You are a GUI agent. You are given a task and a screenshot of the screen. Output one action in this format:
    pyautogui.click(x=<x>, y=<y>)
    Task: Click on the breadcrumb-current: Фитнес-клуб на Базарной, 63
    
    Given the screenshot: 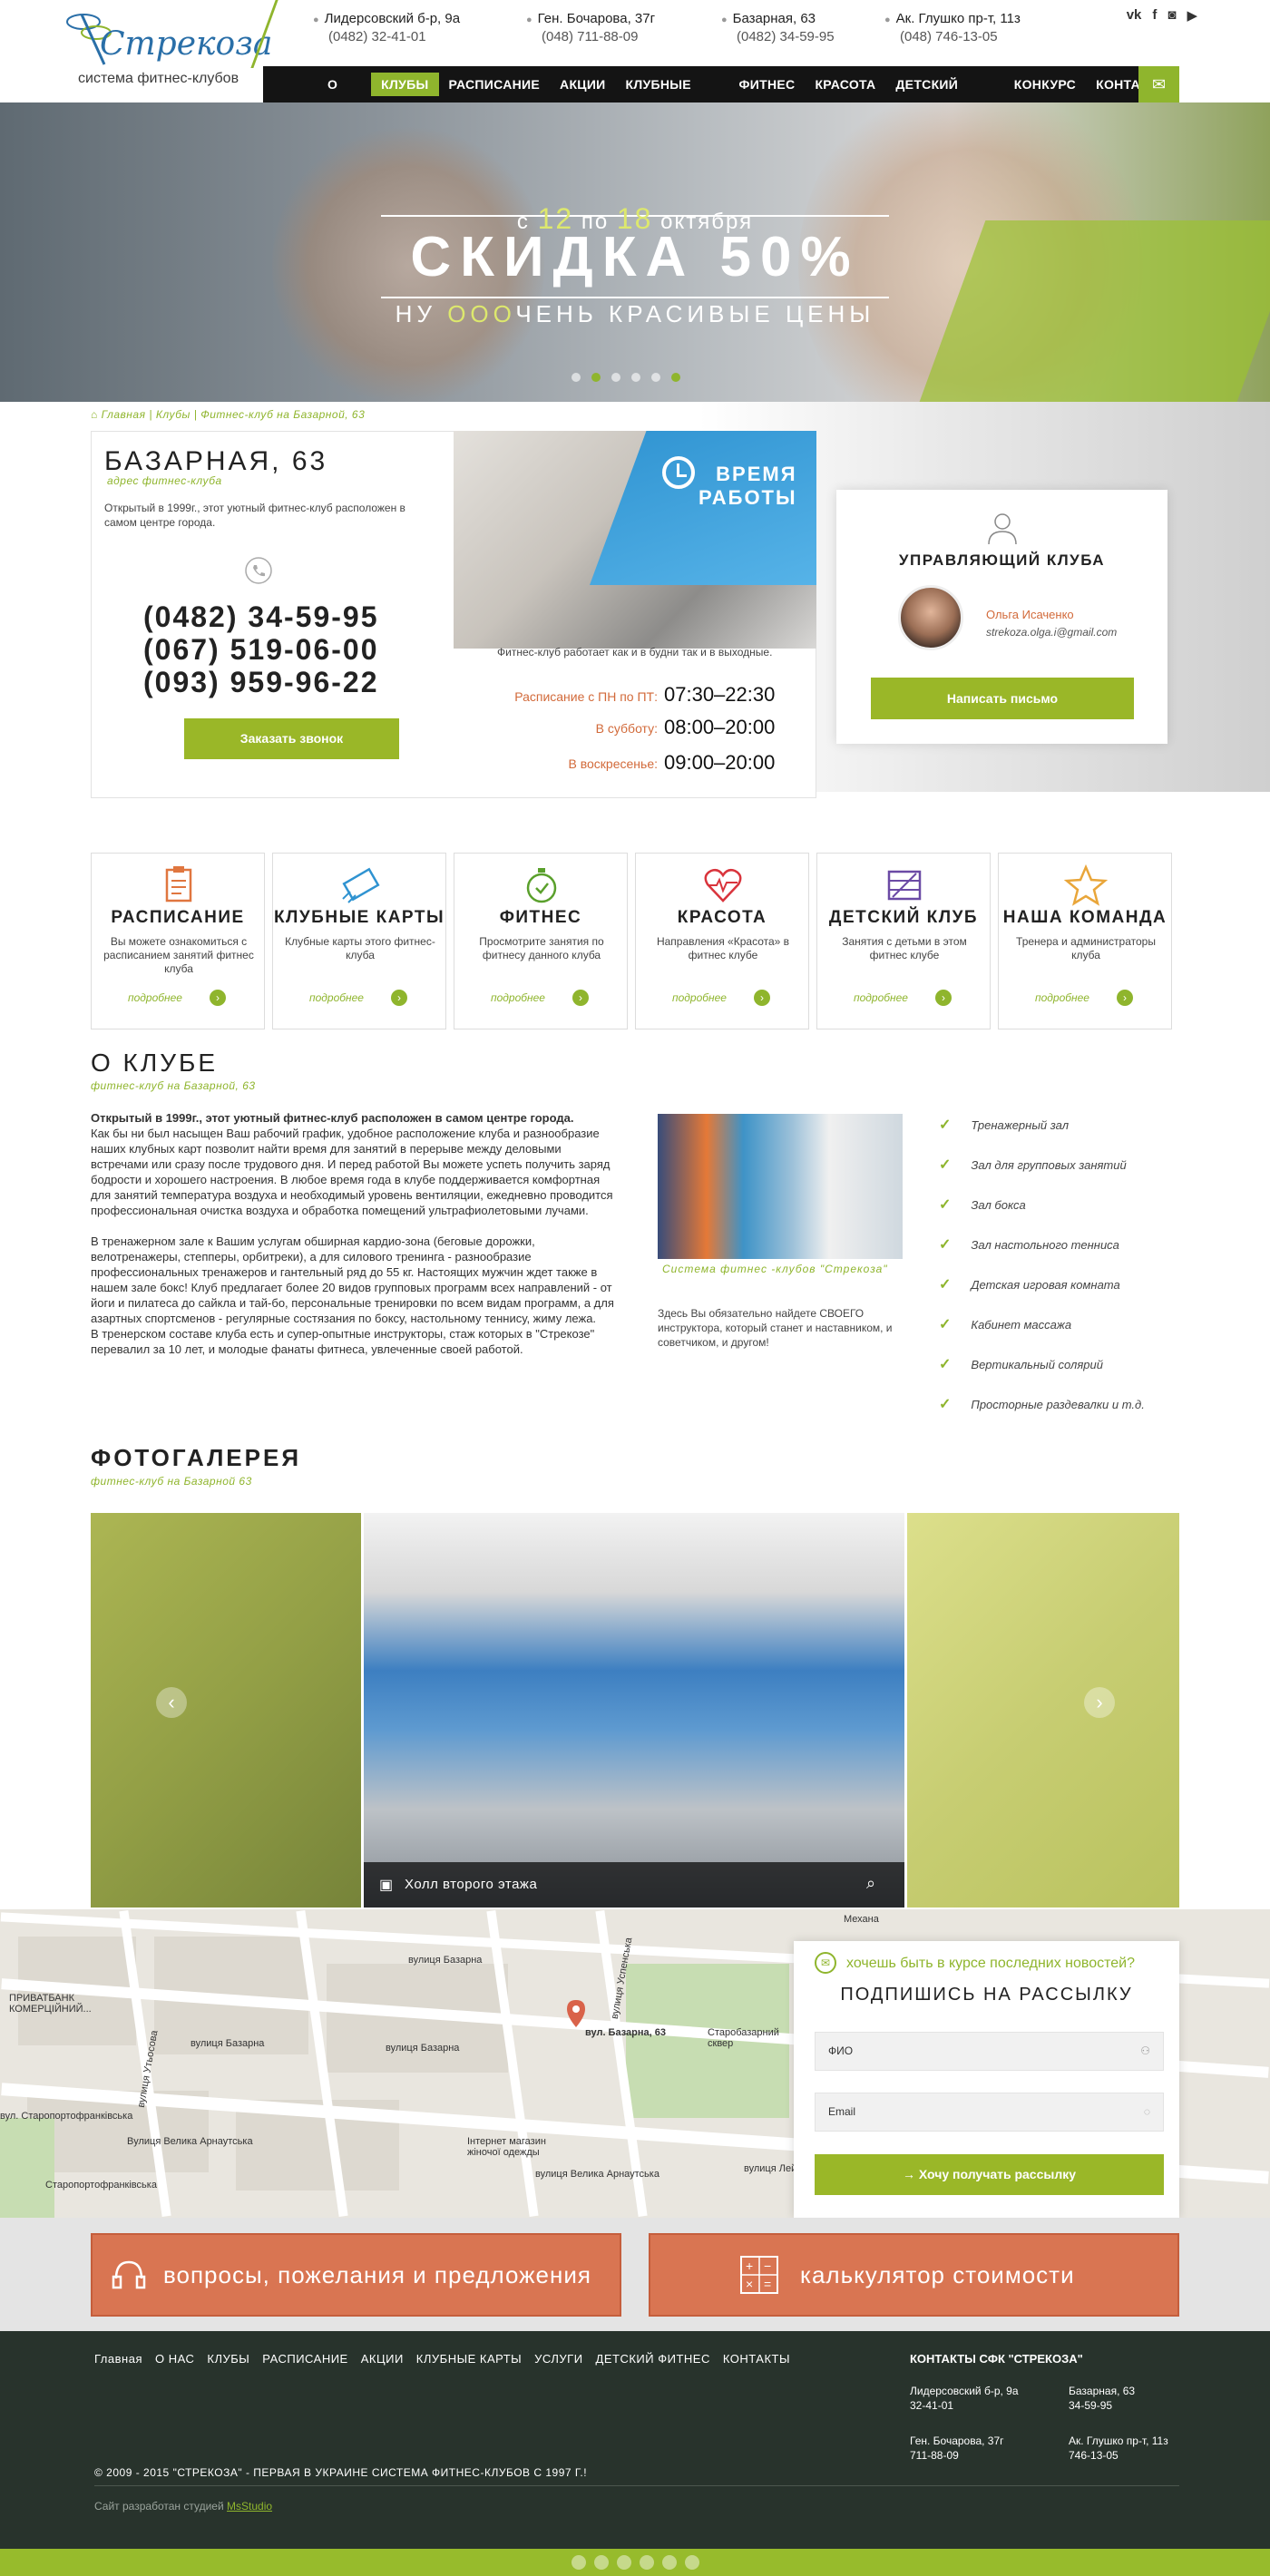 What is the action you would take?
    pyautogui.click(x=283, y=414)
    